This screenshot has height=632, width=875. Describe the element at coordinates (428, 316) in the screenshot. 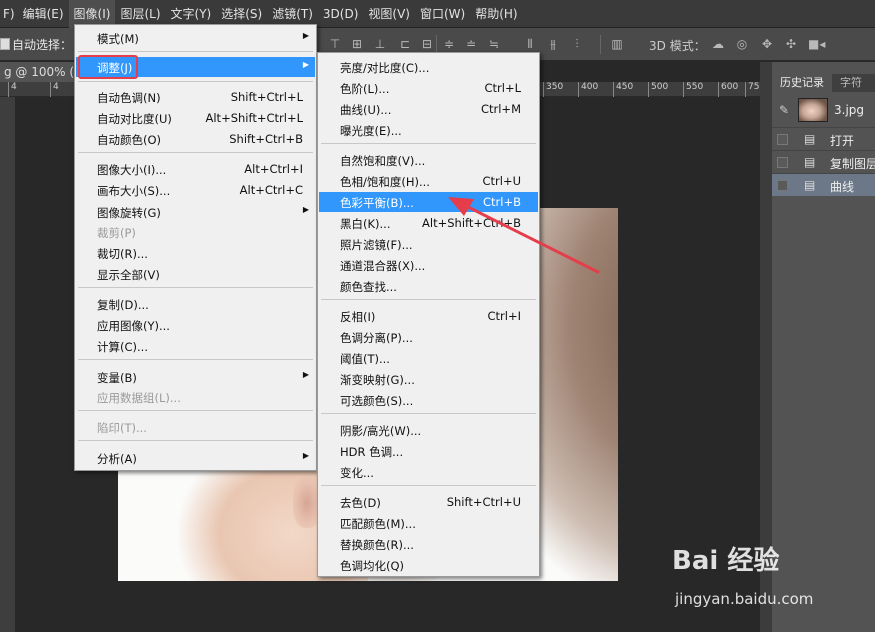

I see `menu-item-invert: 反相(I) Ctrl+I` at that location.